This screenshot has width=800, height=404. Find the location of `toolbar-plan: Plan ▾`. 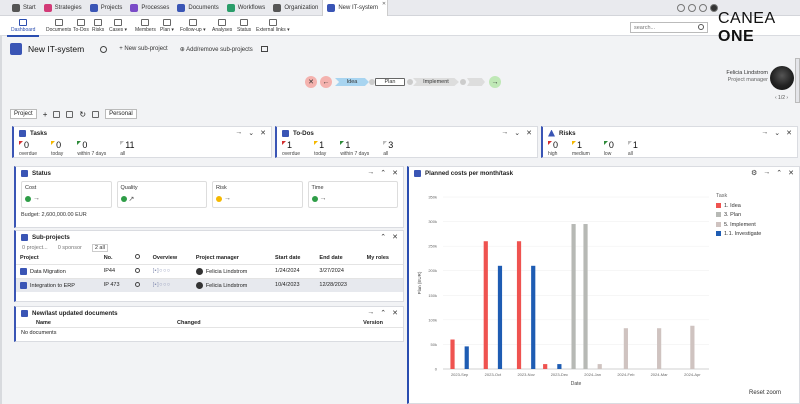

toolbar-plan: Plan ▾ is located at coordinates (167, 24).